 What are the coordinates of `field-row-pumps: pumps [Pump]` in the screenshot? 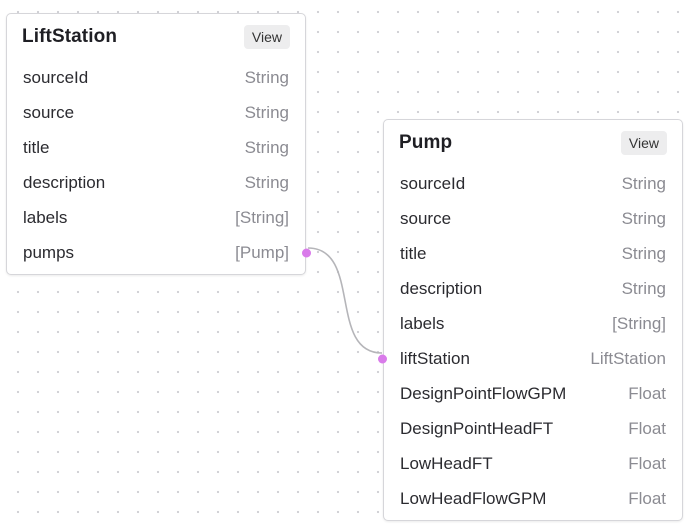 It's located at (159, 252).